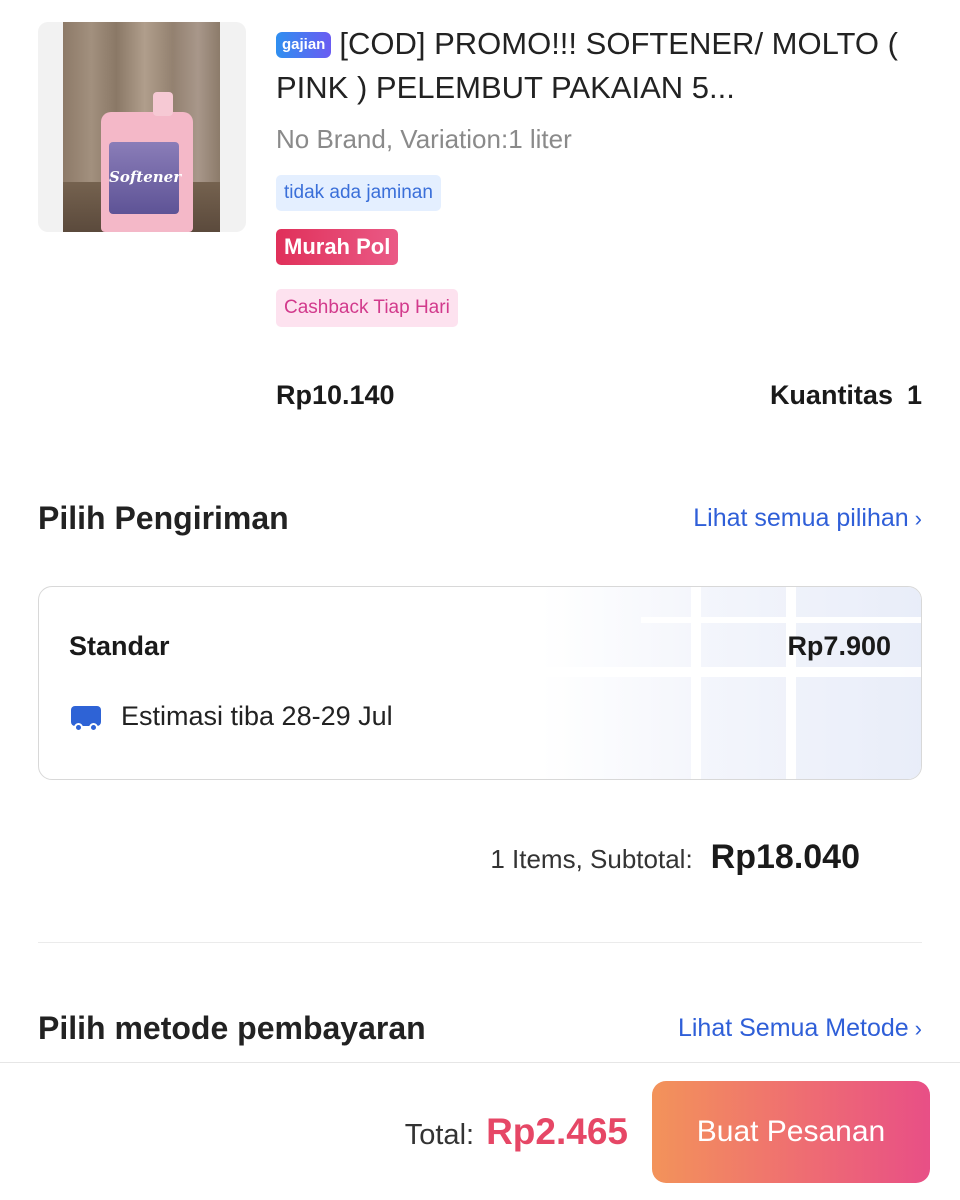  I want to click on place-order-button: Buat Pesanan, so click(791, 1132).